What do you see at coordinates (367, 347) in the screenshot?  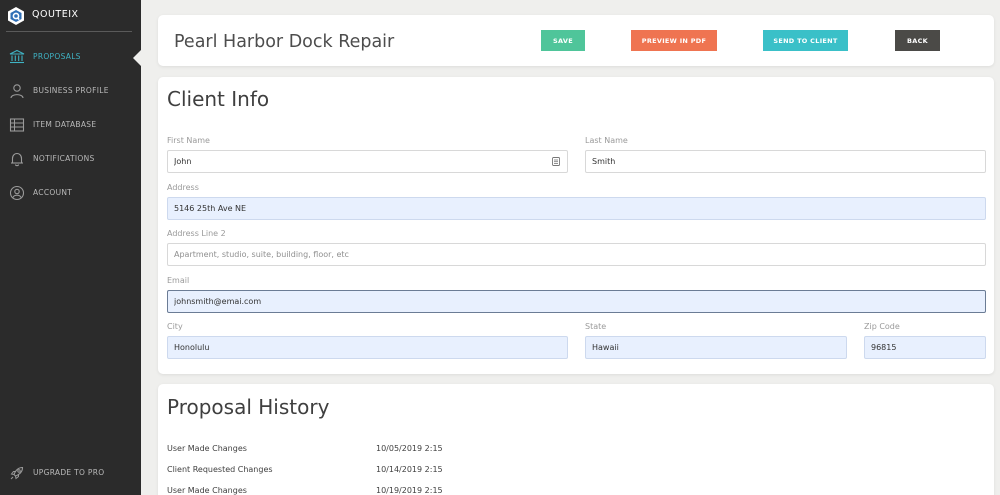 I see `city-field` at bounding box center [367, 347].